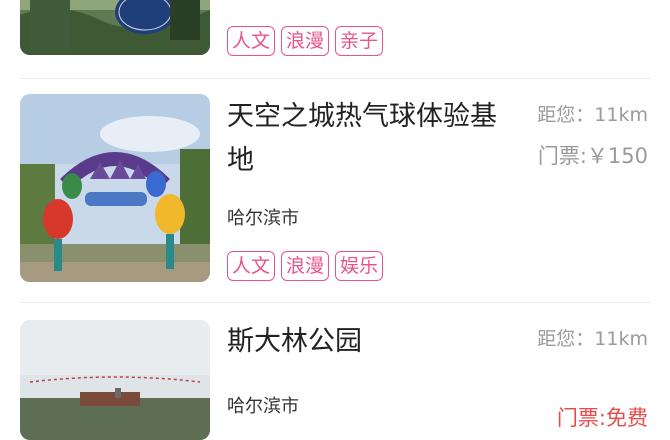  Describe the element at coordinates (367, 342) in the screenshot. I see `attraction-title: 斯大林公园` at that location.